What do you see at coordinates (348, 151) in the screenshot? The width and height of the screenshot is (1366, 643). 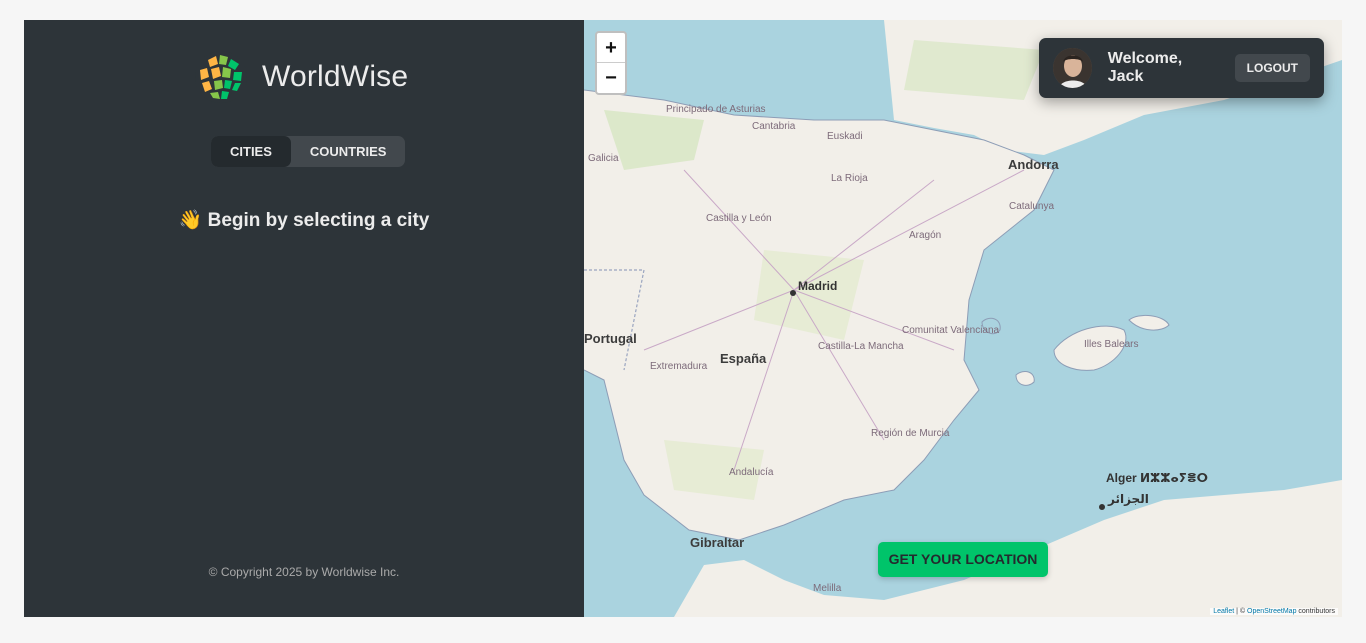 I see `tab-countries: Countries` at bounding box center [348, 151].